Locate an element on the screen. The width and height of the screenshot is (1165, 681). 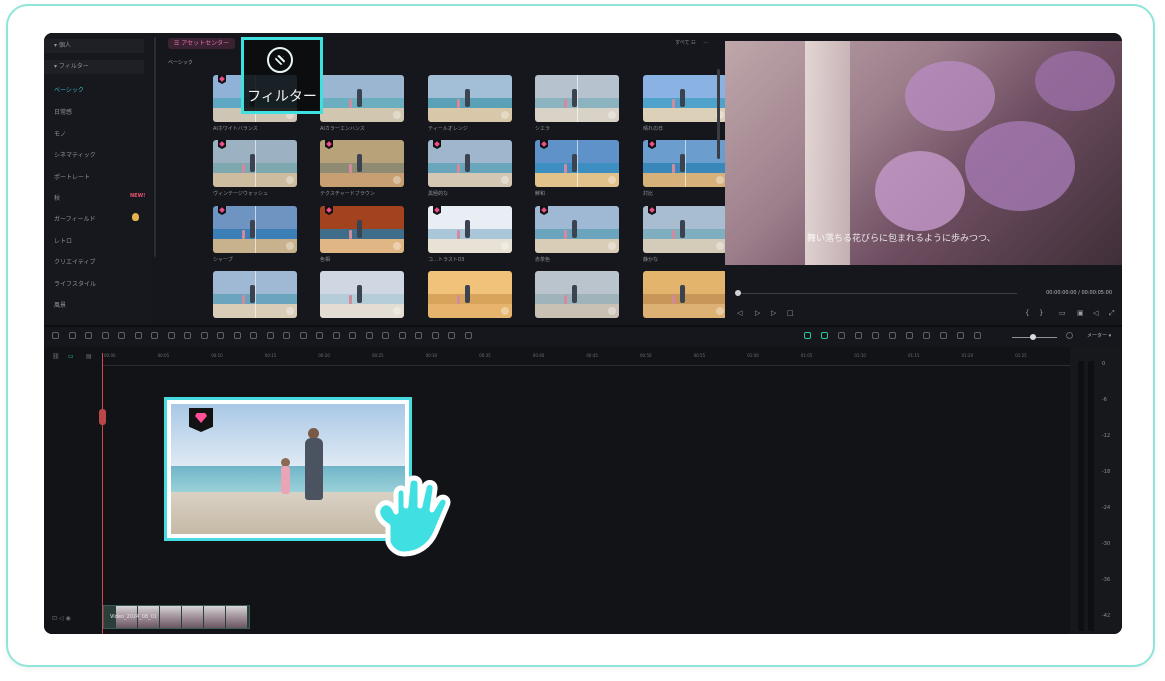
split-icon is located at coordinates (138, 335).